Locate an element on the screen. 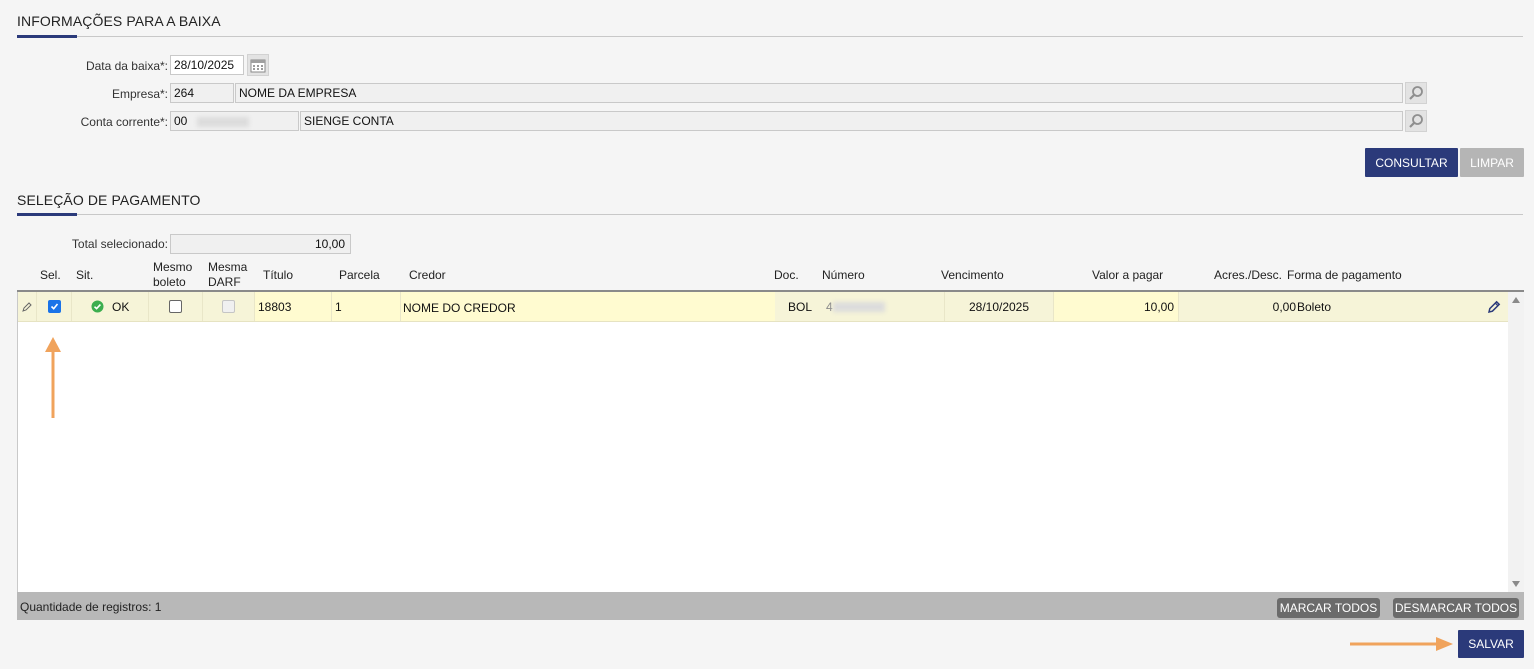 The image size is (1534, 669). record-count: Quantidade de registros: 1 is located at coordinates (90, 607).